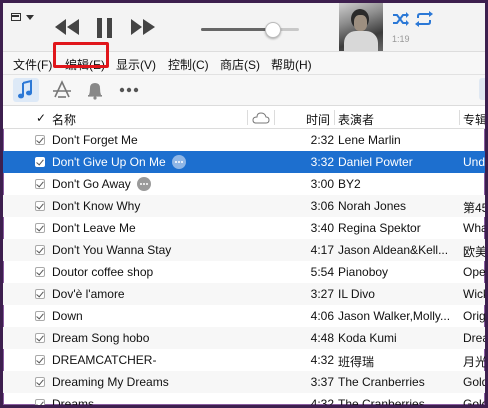 The width and height of the screenshot is (488, 408). Describe the element at coordinates (244, 206) in the screenshot. I see `table-row: Don't Know Why 3:06 Norah Jones 第45` at that location.